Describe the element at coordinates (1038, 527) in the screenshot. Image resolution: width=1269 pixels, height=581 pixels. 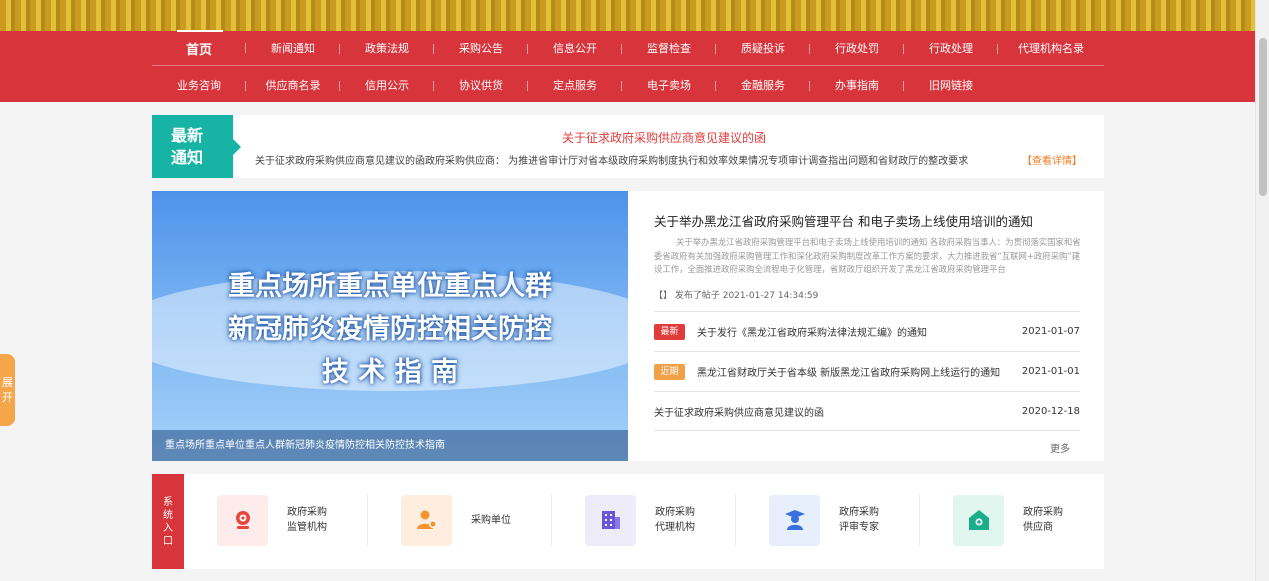
I see `entry-label-line2: 供应商` at that location.